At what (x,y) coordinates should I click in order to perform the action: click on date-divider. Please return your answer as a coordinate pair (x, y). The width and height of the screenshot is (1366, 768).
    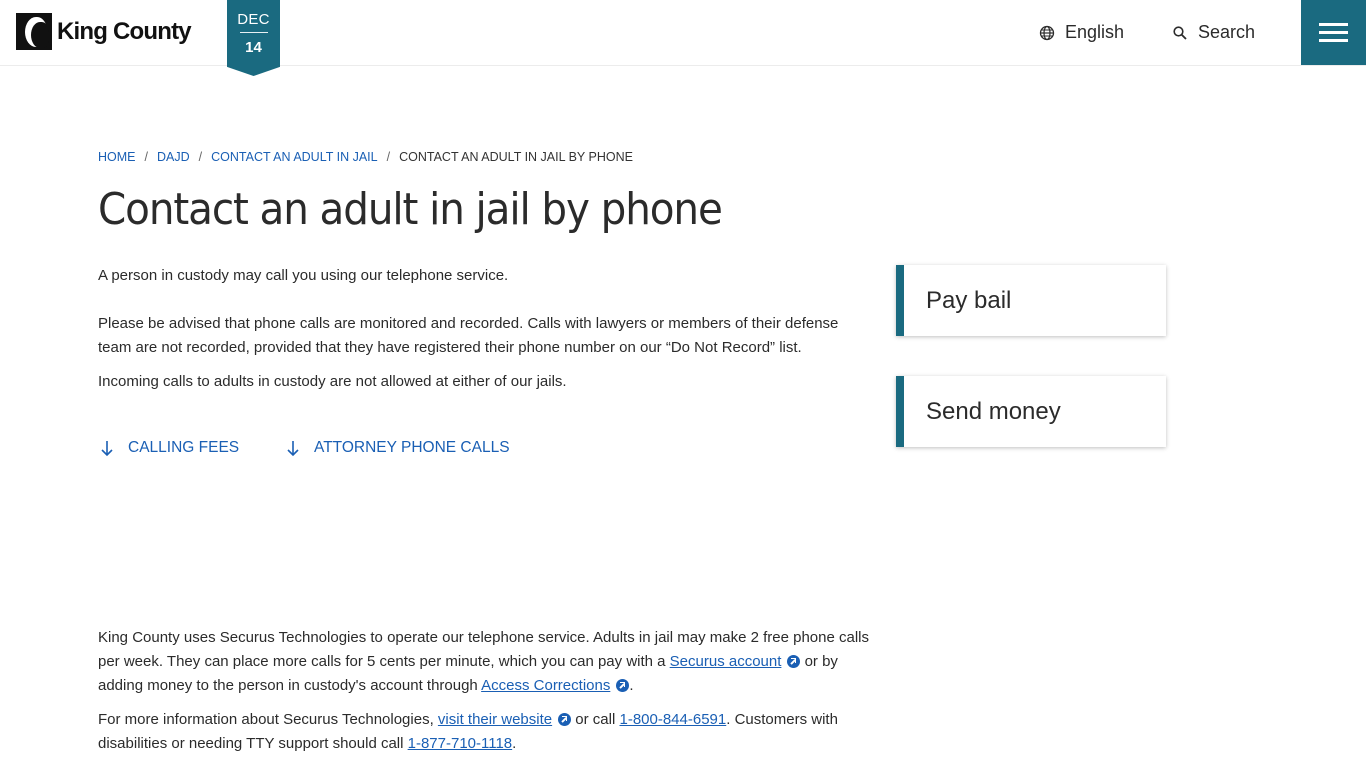
    Looking at the image, I should click on (253, 32).